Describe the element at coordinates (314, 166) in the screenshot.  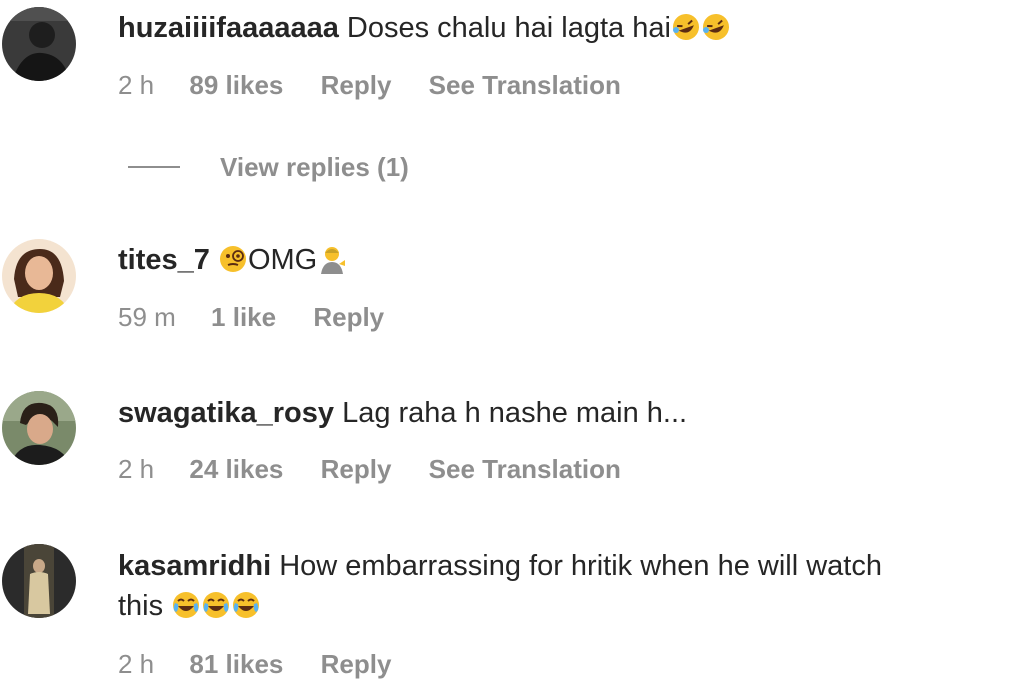
I see `view-replies-label: View replies (1)` at that location.